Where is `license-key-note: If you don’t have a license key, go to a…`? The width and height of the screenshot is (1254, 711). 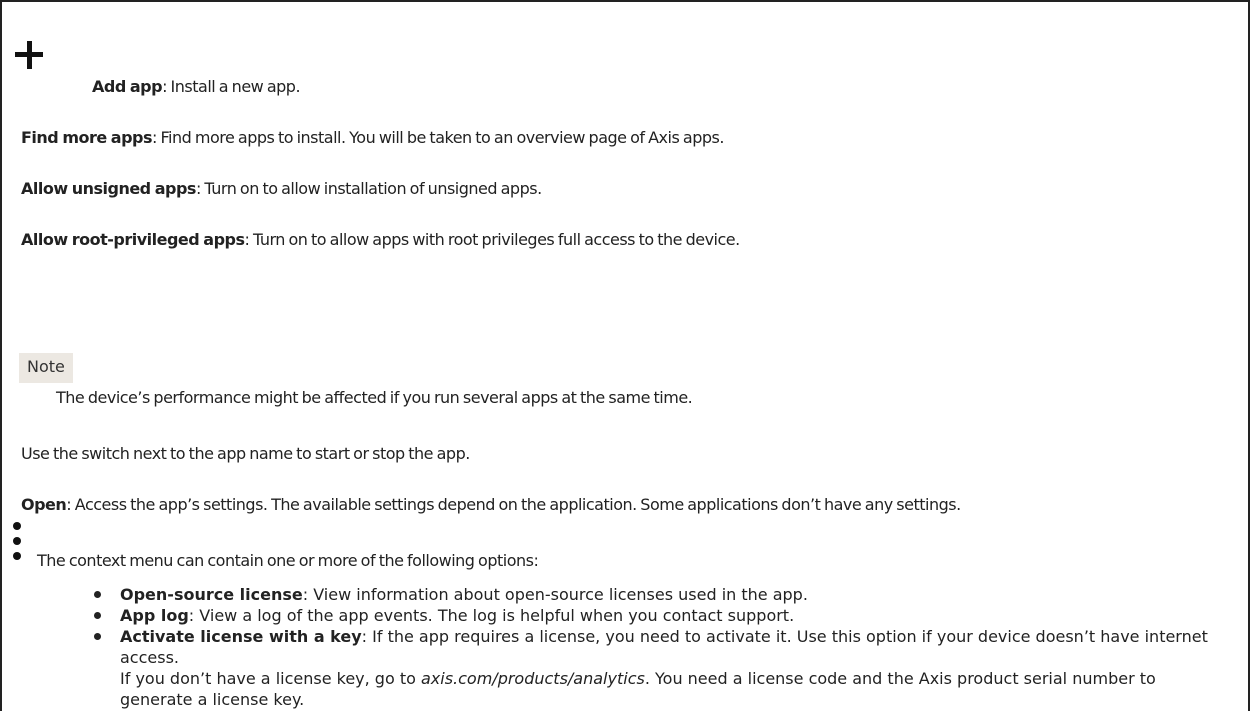 license-key-note: If you don’t have a license key, go to a… is located at coordinates (673, 689).